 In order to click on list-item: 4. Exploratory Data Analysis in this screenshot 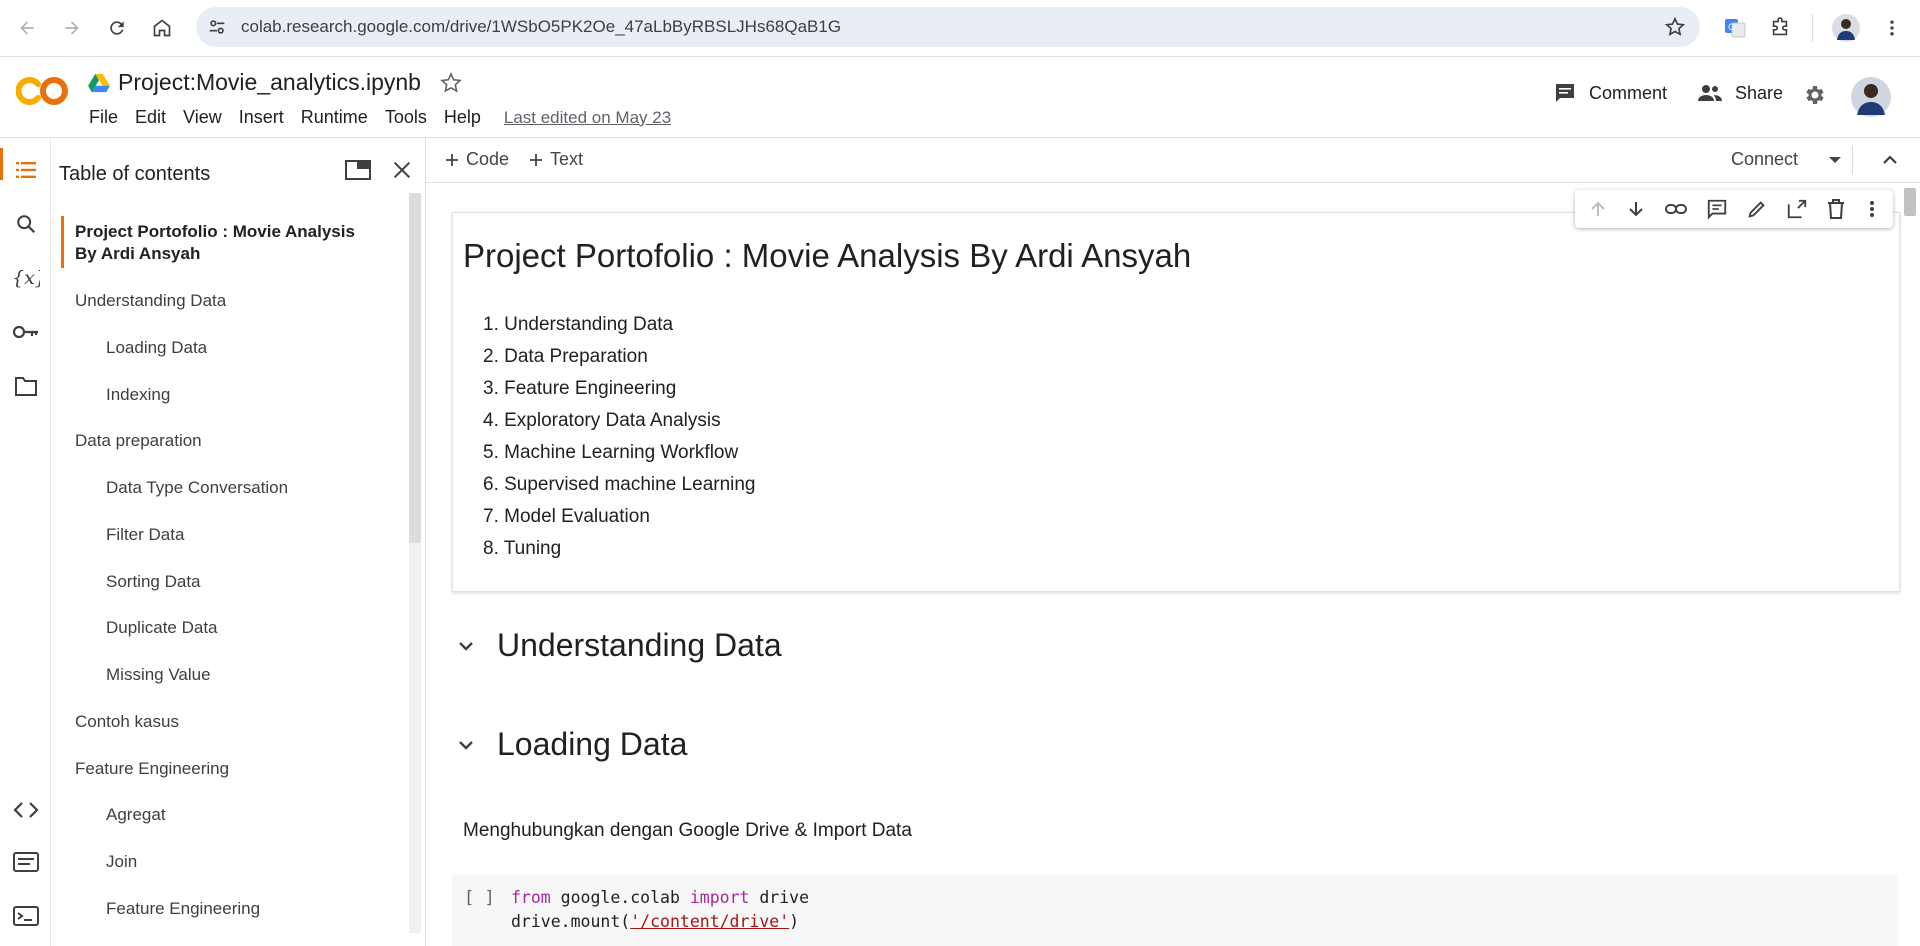, I will do `click(602, 420)`.